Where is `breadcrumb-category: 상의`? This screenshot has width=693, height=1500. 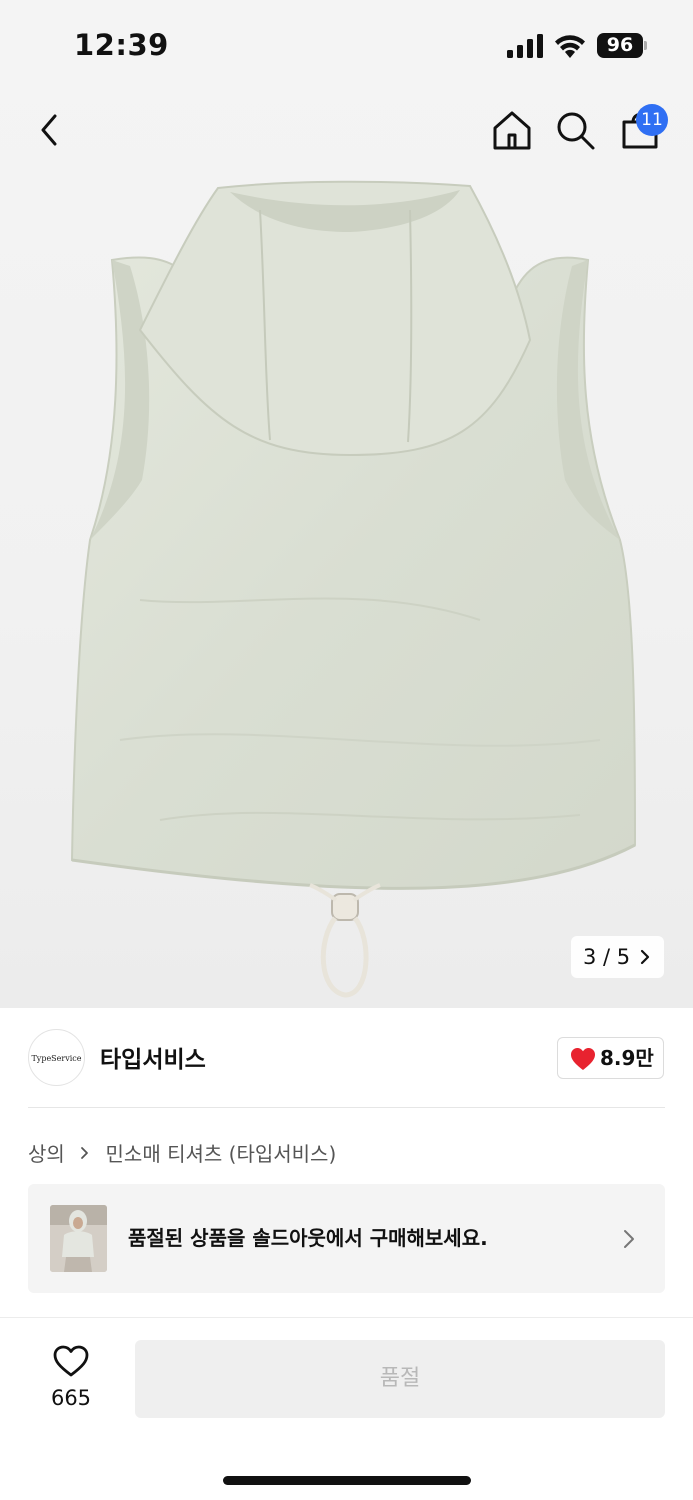
breadcrumb-category: 상의 is located at coordinates (46, 1154).